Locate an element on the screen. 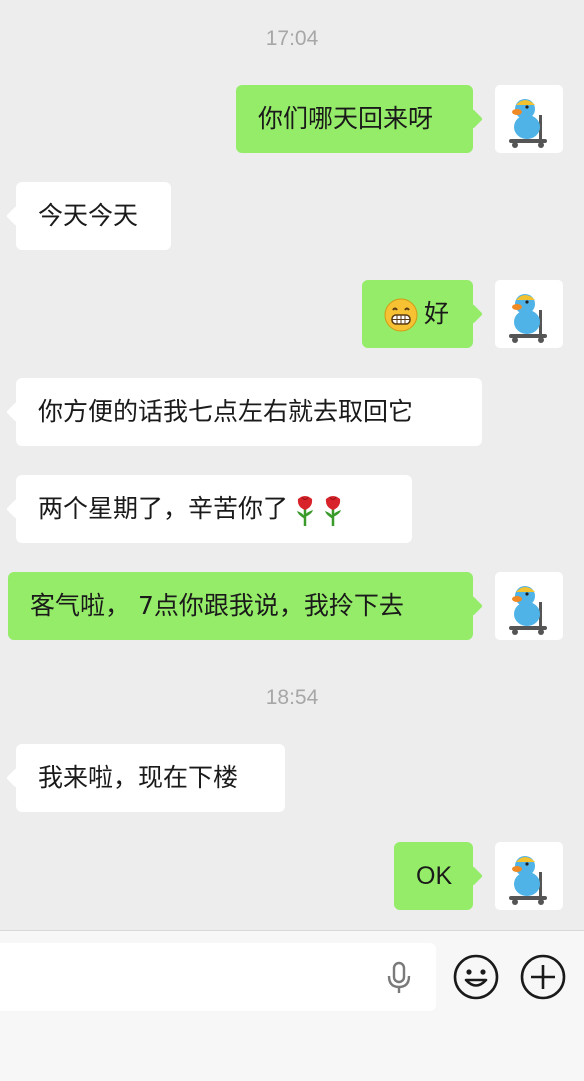 This screenshot has height=1081, width=584. microphone-icon is located at coordinates (399, 978).